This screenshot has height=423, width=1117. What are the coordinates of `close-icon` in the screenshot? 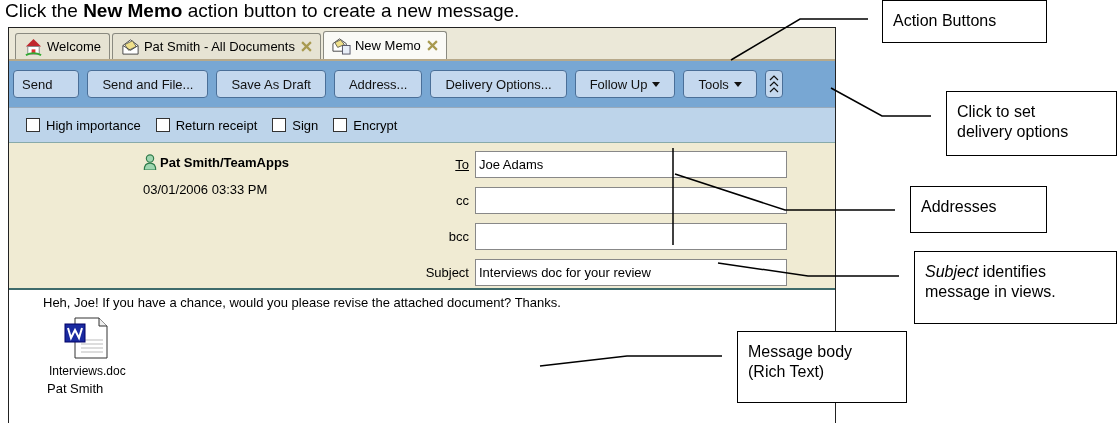 It's located at (432, 45).